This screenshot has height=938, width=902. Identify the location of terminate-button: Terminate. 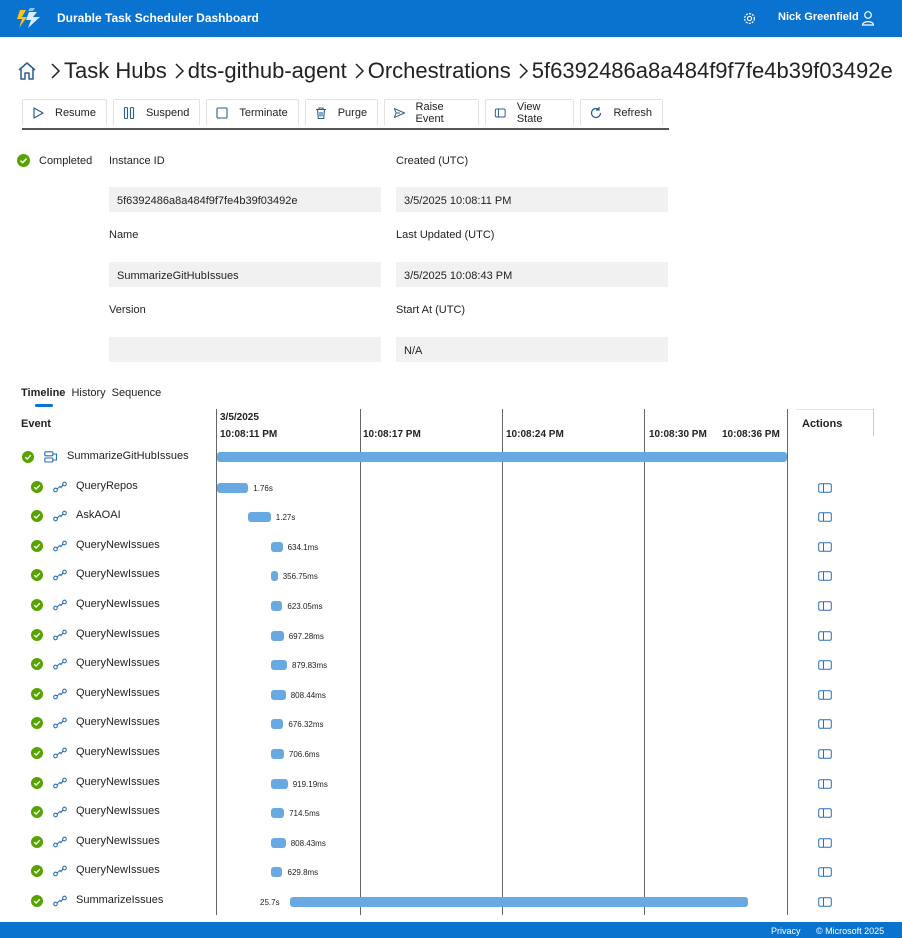
(252, 112).